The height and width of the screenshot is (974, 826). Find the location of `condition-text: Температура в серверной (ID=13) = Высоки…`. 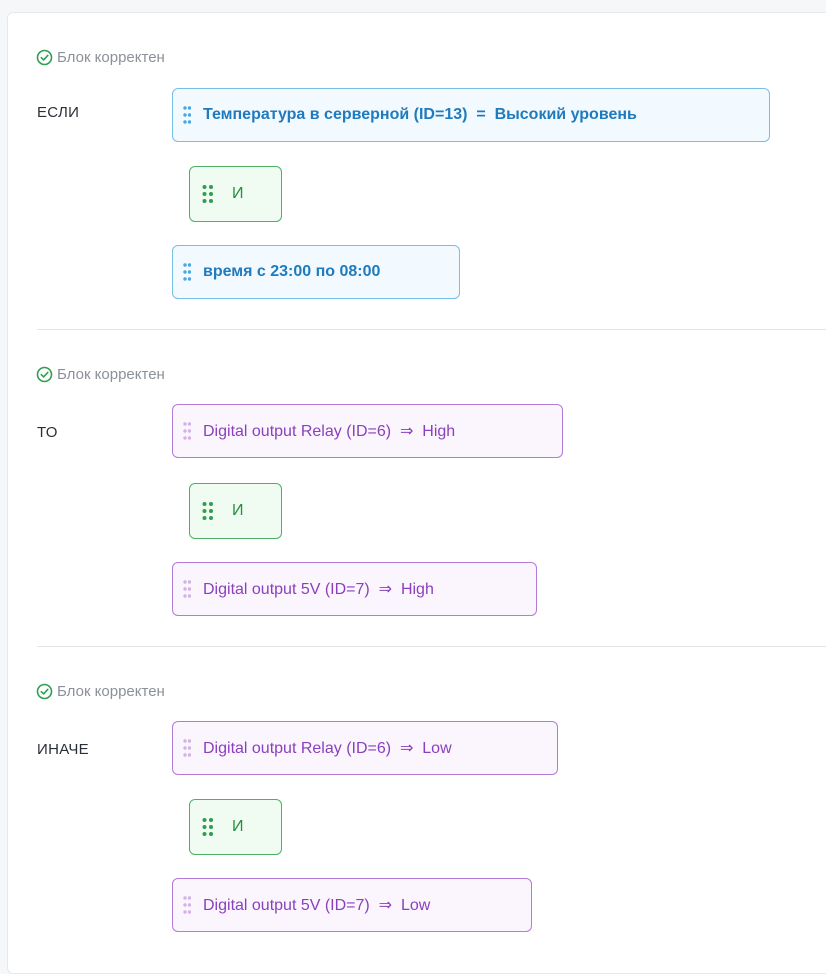

condition-text: Температура в серверной (ID=13) = Высоки… is located at coordinates (420, 114).